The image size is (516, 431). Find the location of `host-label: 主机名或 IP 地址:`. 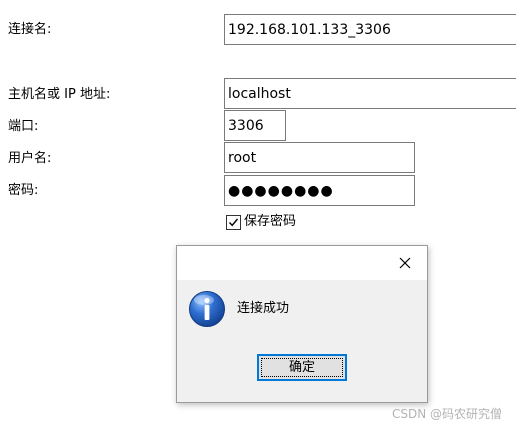

host-label: 主机名或 IP 地址: is located at coordinates (59, 94).